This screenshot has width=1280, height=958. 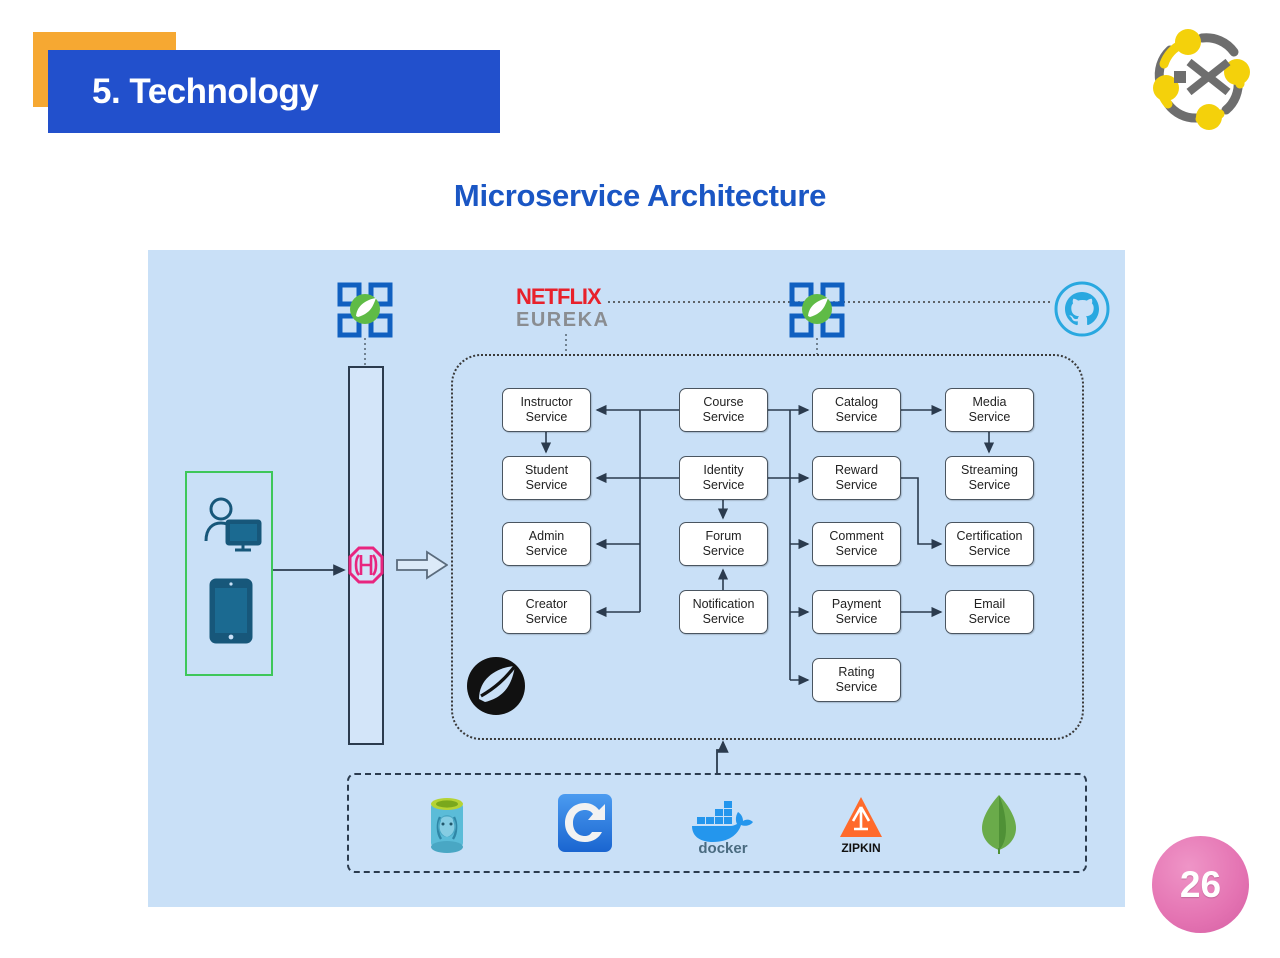 I want to click on service-name-line1: Instructor, so click(x=546, y=402).